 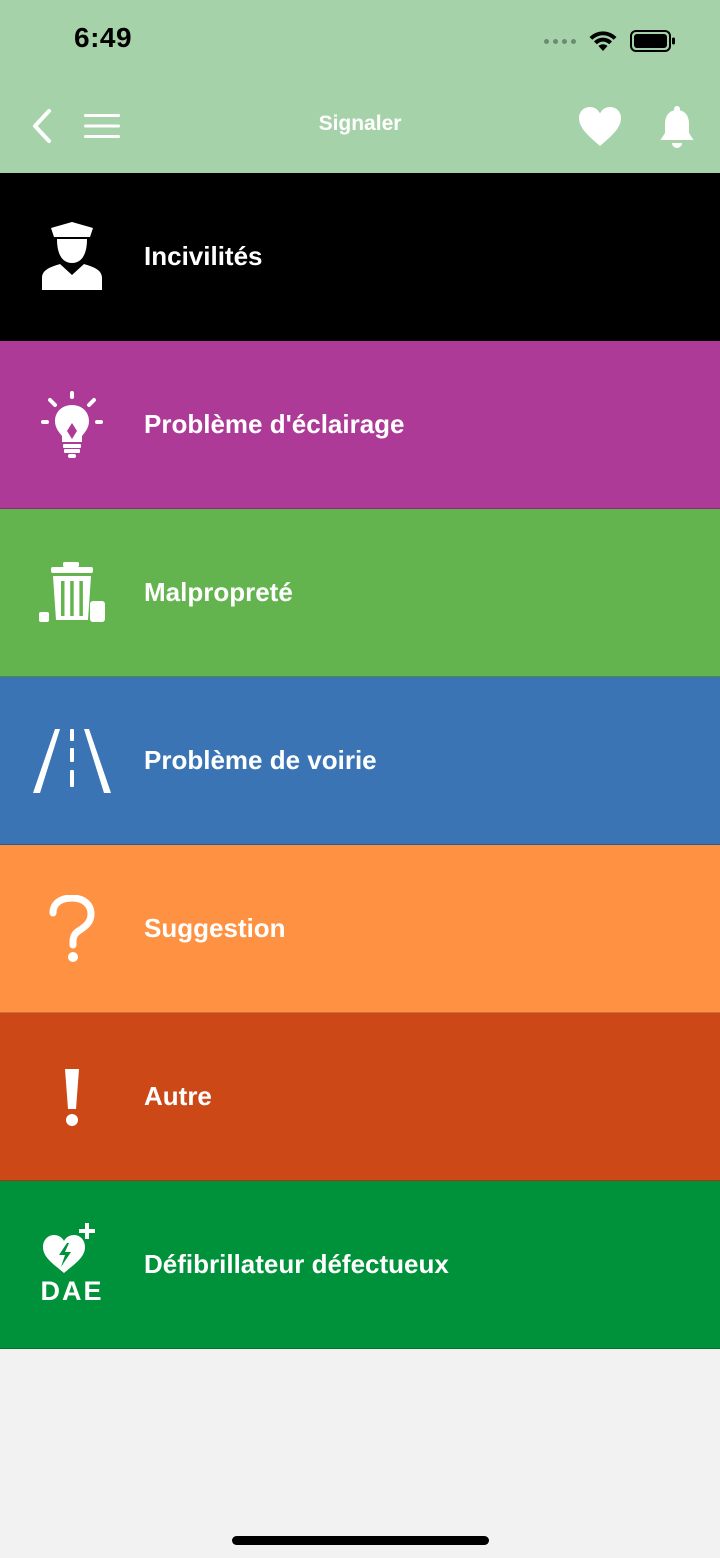 I want to click on category-voirie: Problème de voirie, so click(x=360, y=761).